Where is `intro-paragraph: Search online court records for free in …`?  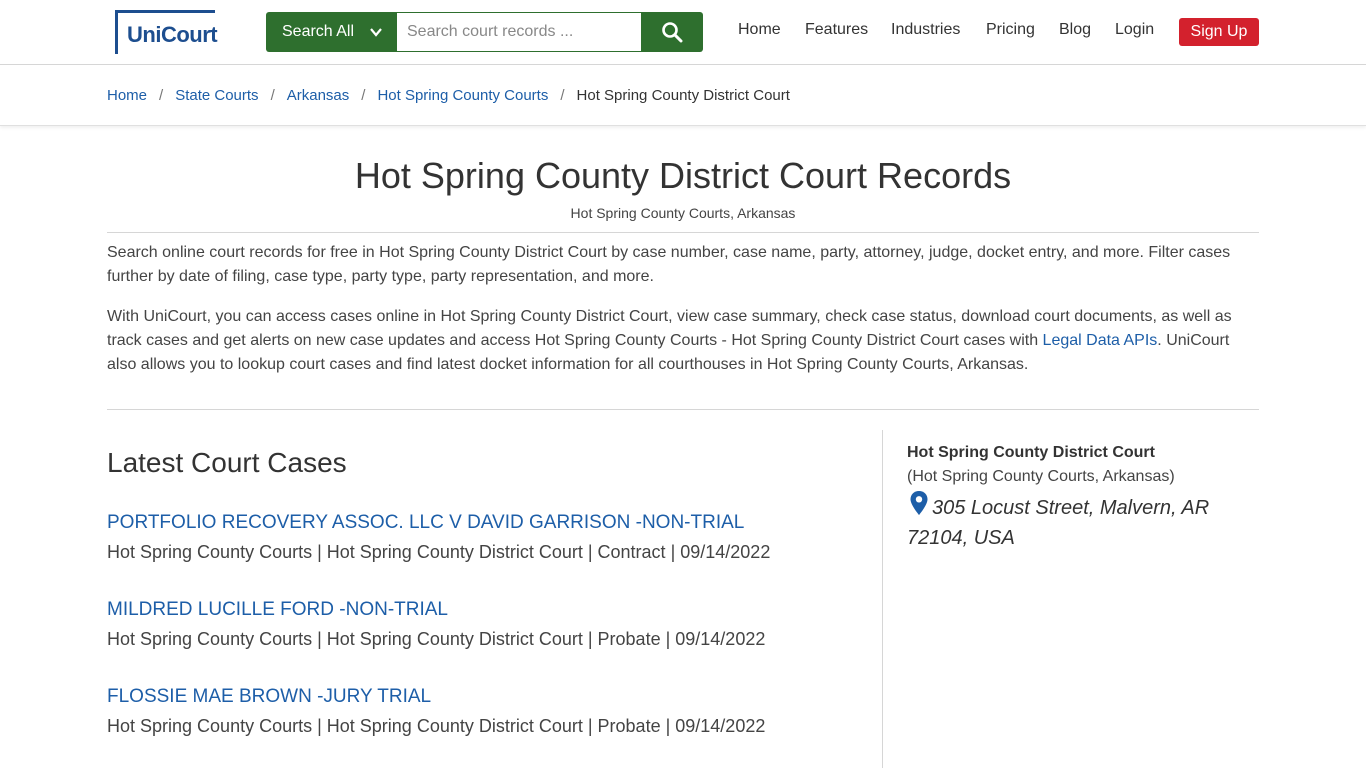
intro-paragraph: Search online court records for free in … is located at coordinates (669, 264).